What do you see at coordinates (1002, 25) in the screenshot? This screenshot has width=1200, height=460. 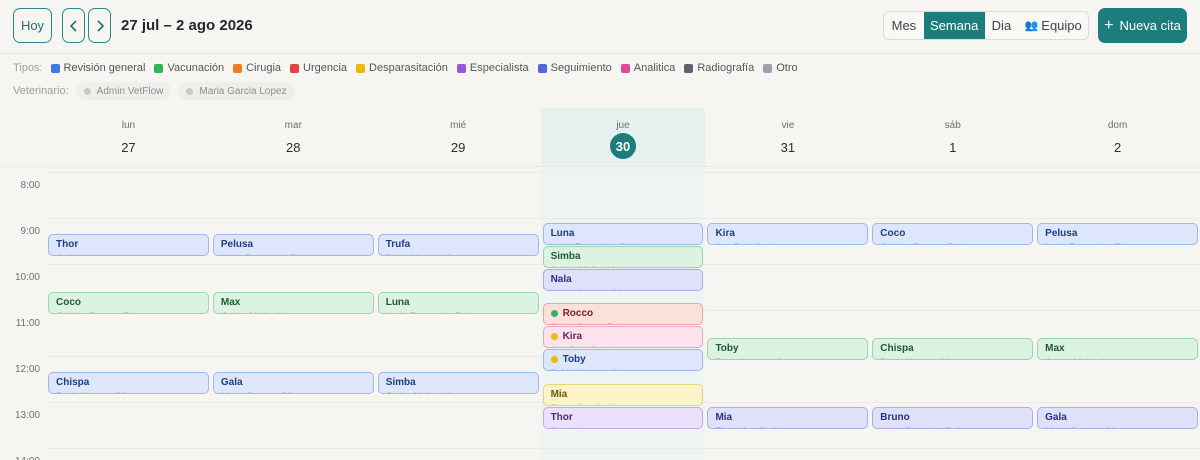 I see `view-day-button: Dia` at bounding box center [1002, 25].